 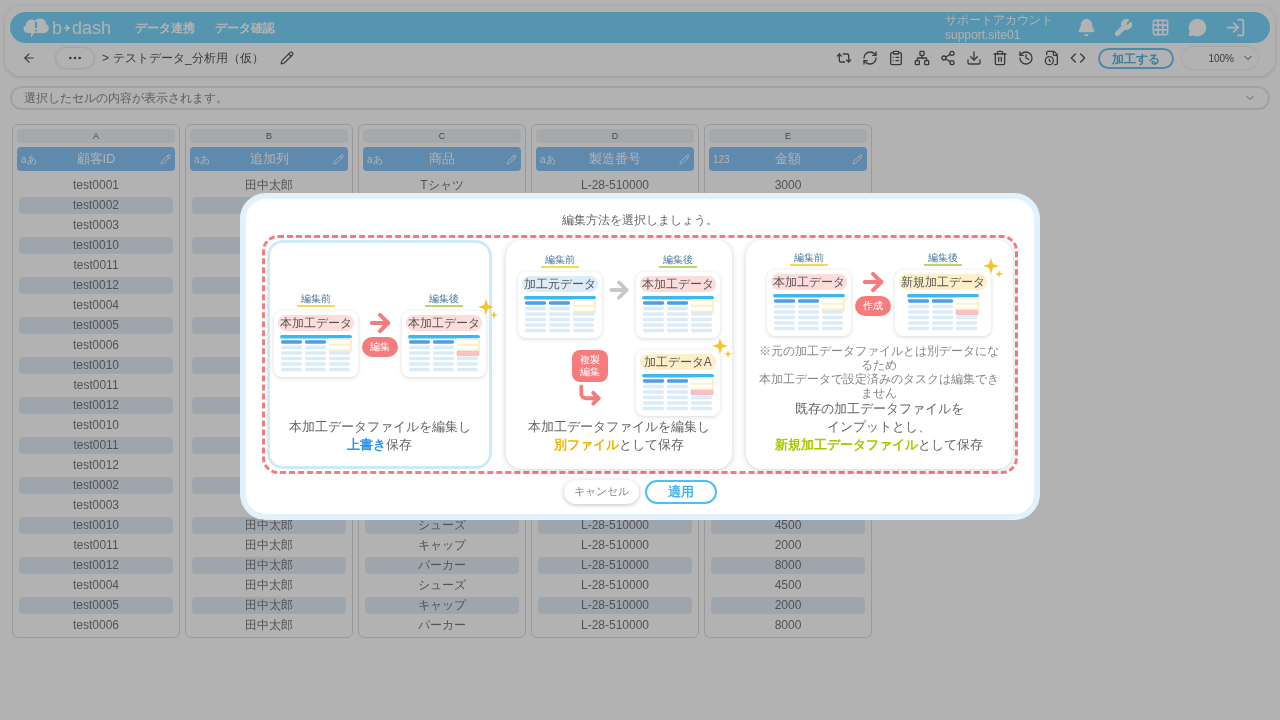 What do you see at coordinates (1220, 58) in the screenshot?
I see `zoom-select: 100%` at bounding box center [1220, 58].